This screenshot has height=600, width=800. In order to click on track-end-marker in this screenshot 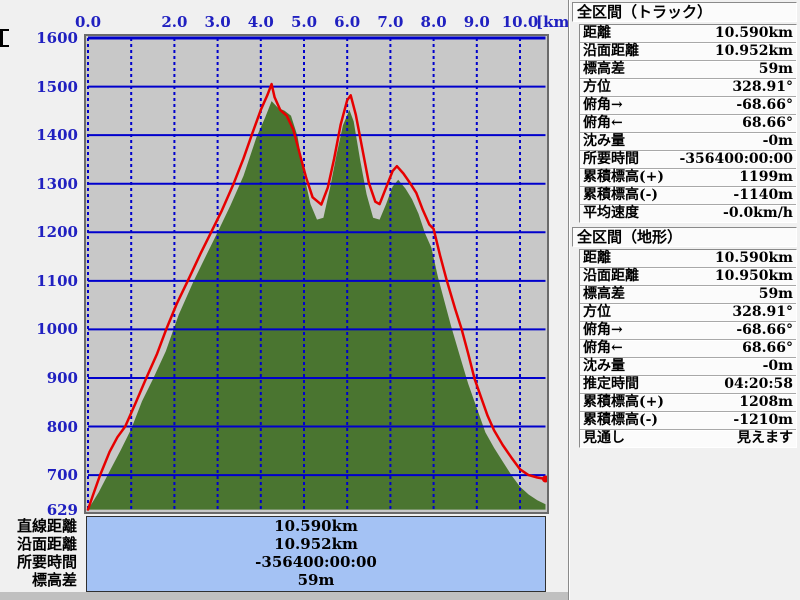, I will do `click(544, 479)`.